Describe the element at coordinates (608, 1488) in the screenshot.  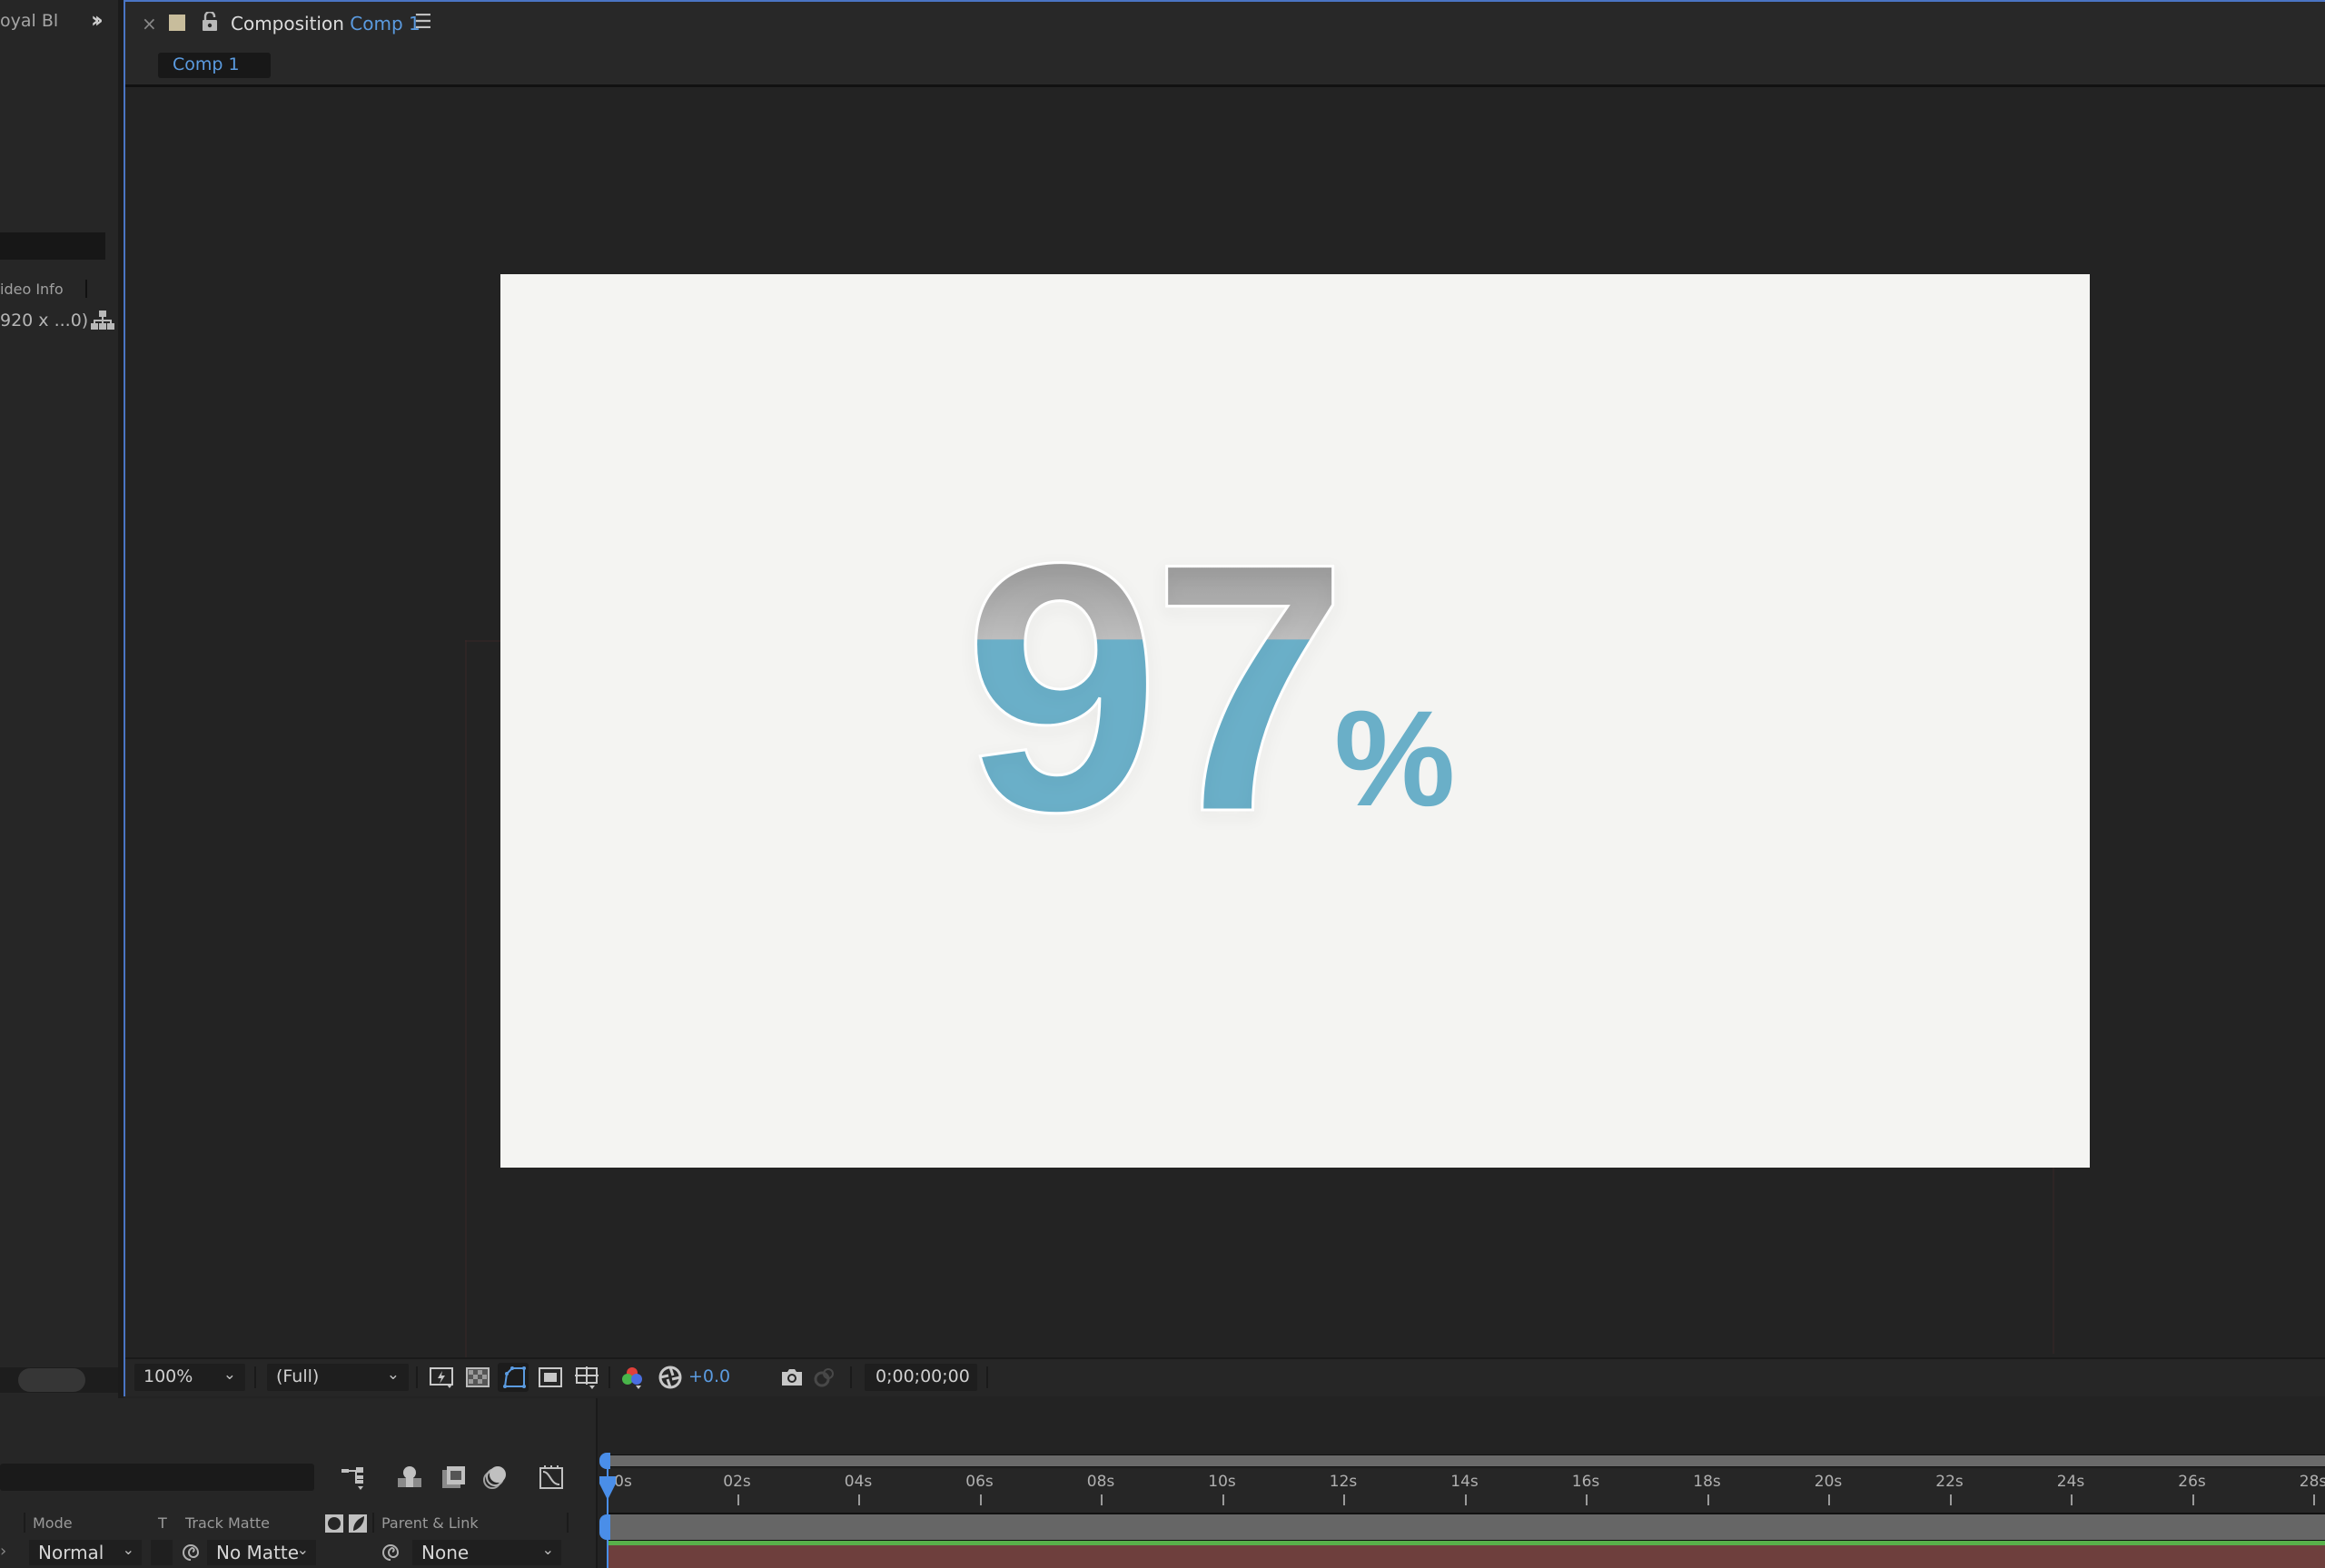
I see `current-time-indicator` at that location.